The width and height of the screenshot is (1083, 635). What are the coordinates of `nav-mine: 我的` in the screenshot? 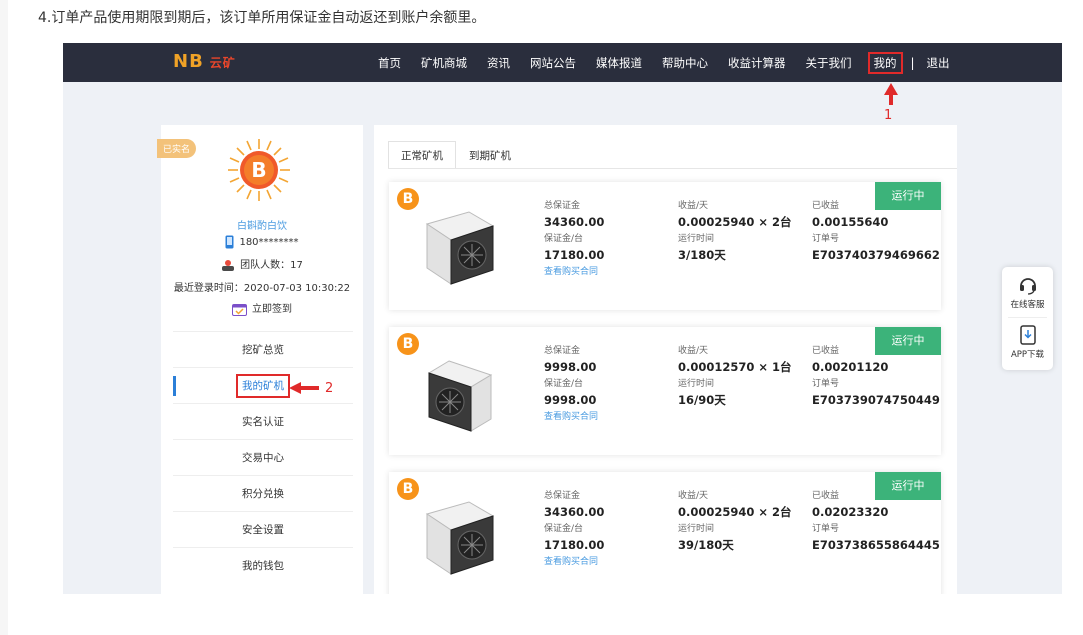 It's located at (885, 62).